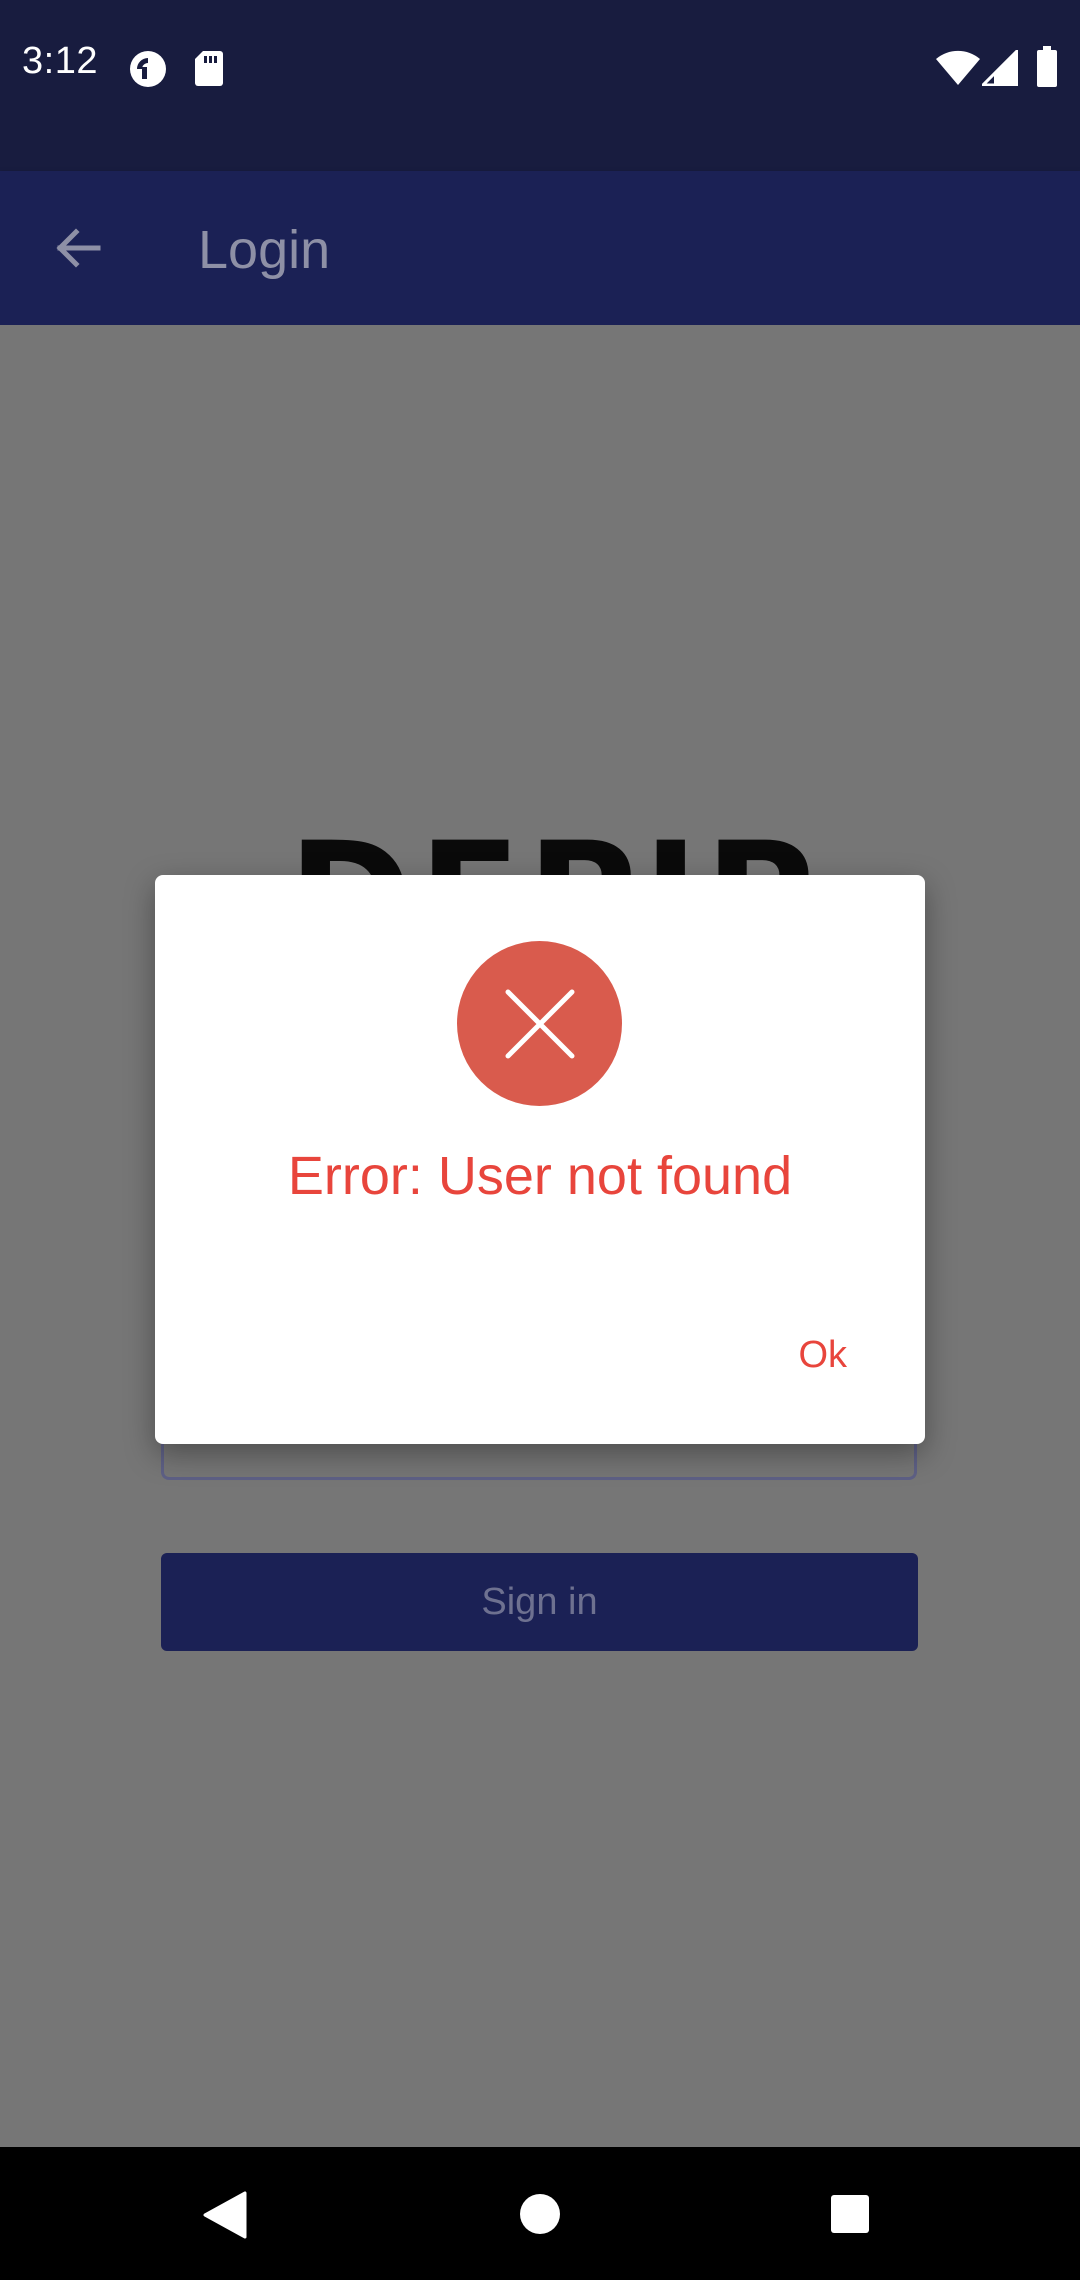 Image resolution: width=1080 pixels, height=2280 pixels. Describe the element at coordinates (1047, 66) in the screenshot. I see `battery-icon` at that location.